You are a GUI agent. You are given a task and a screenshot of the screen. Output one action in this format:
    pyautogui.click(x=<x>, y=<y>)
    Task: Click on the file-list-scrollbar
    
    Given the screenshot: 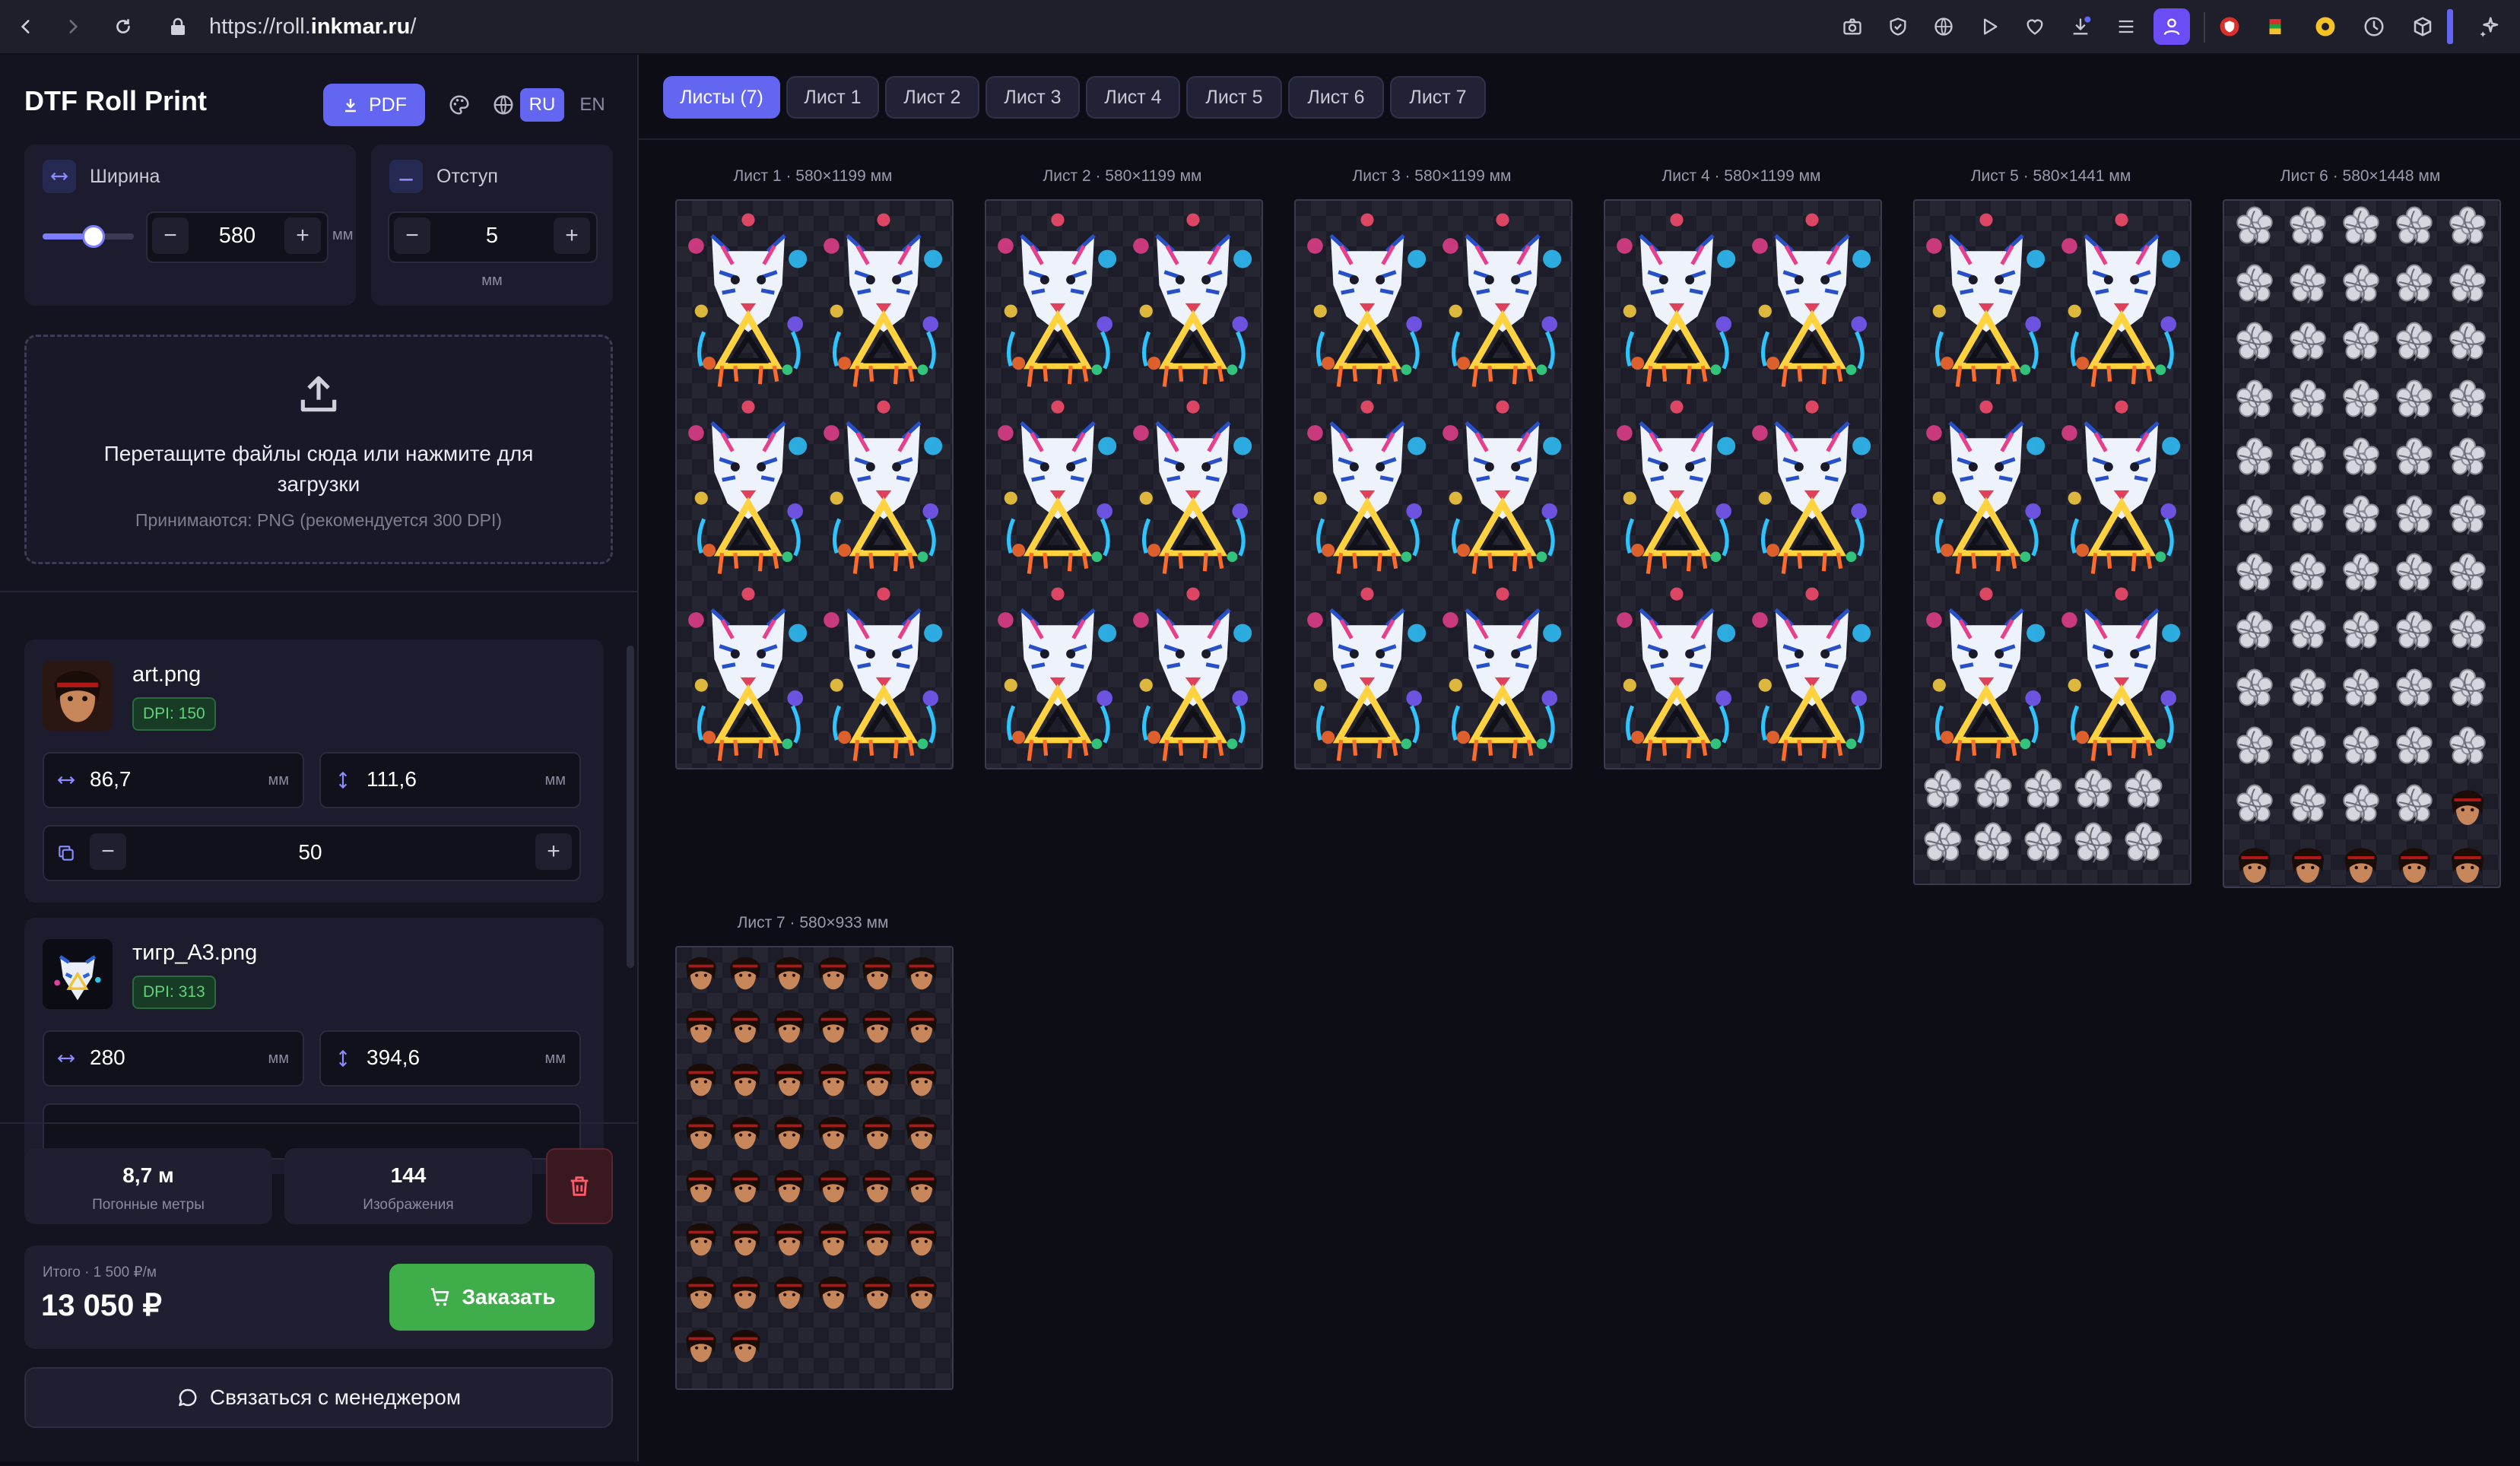 What is the action you would take?
    pyautogui.click(x=630, y=807)
    